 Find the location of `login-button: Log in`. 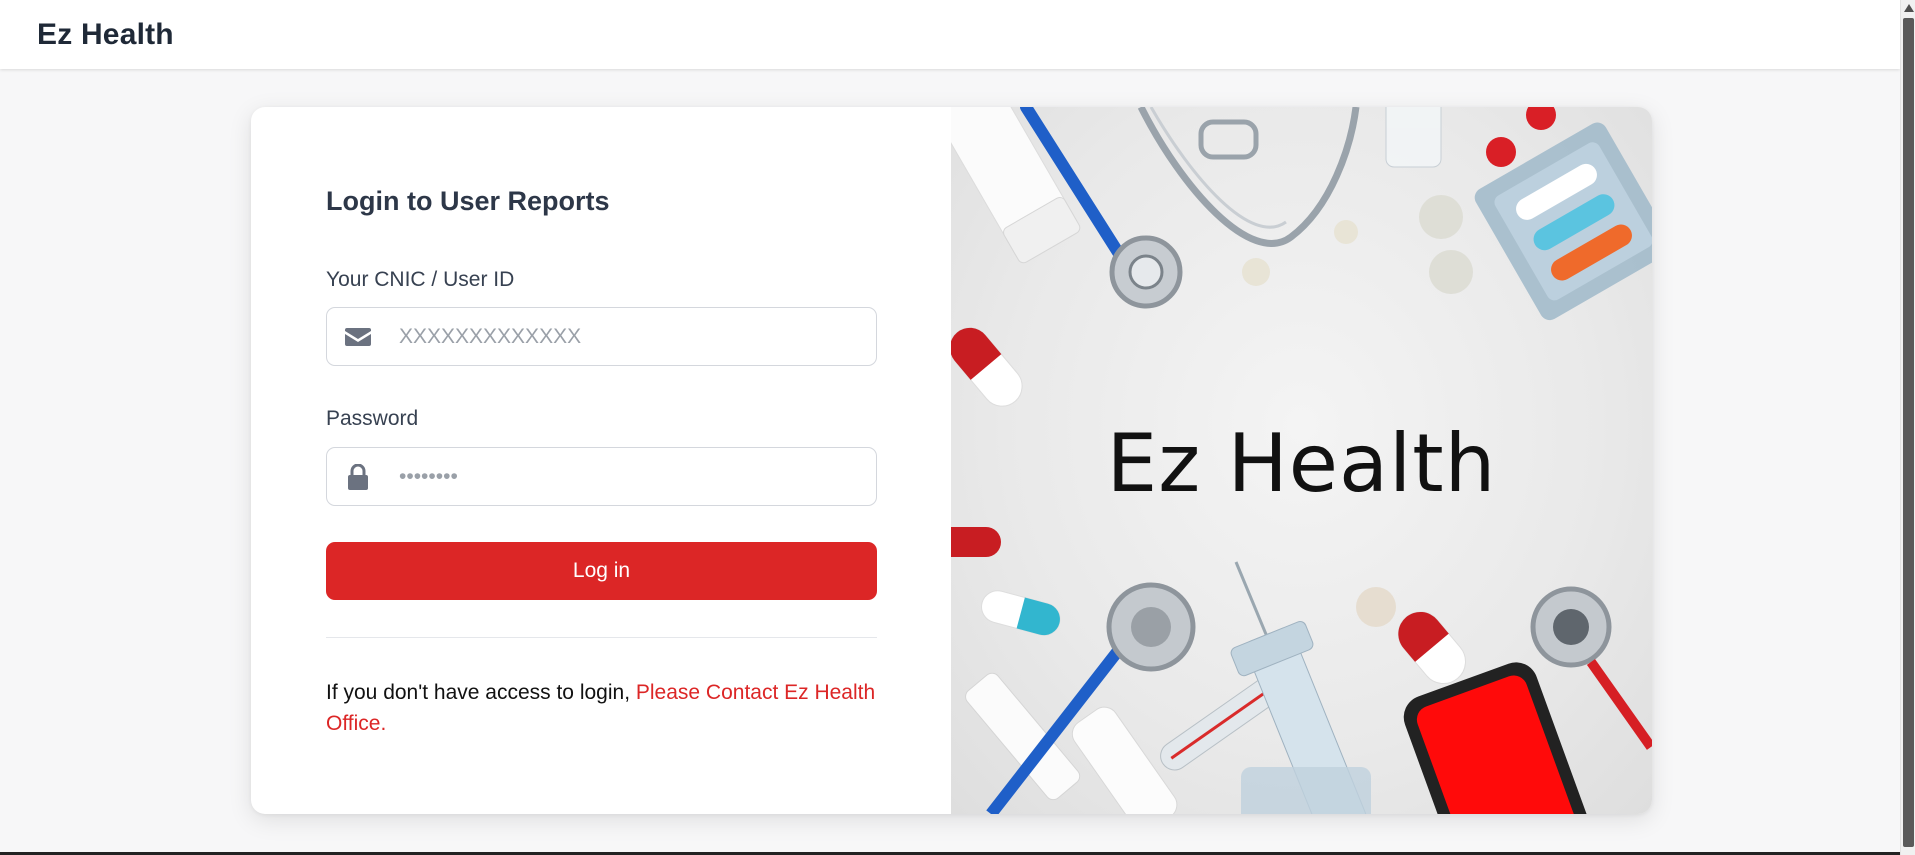

login-button: Log in is located at coordinates (601, 571).